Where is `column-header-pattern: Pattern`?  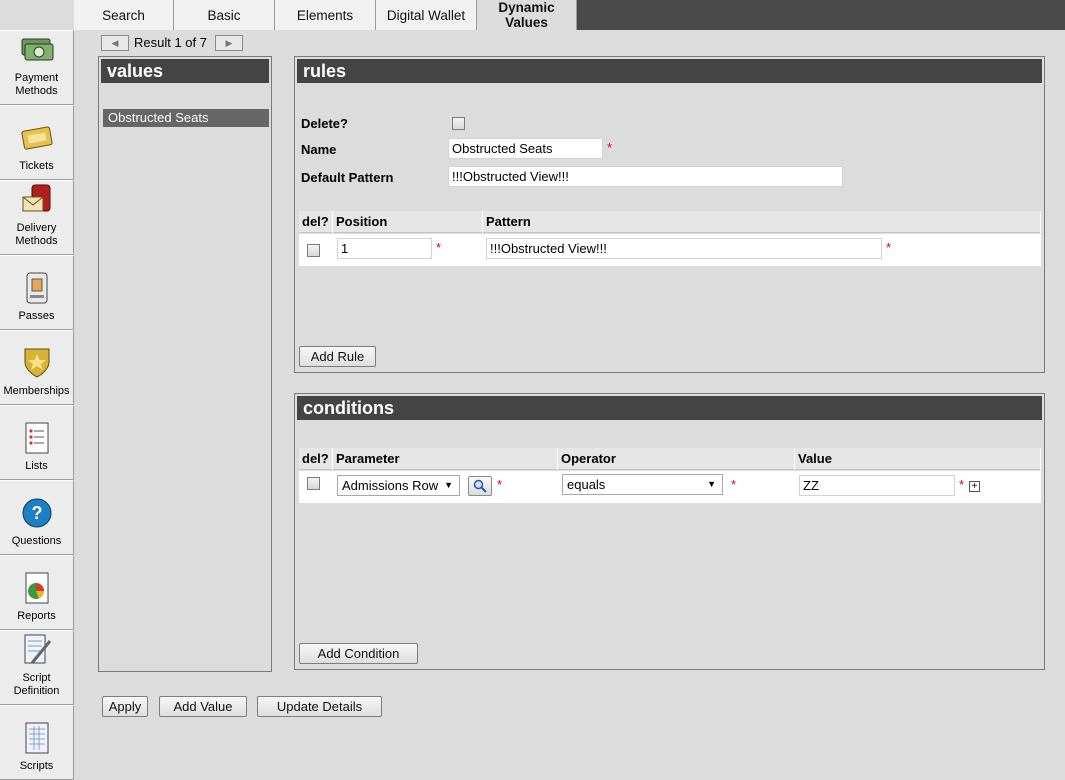 column-header-pattern: Pattern is located at coordinates (762, 222).